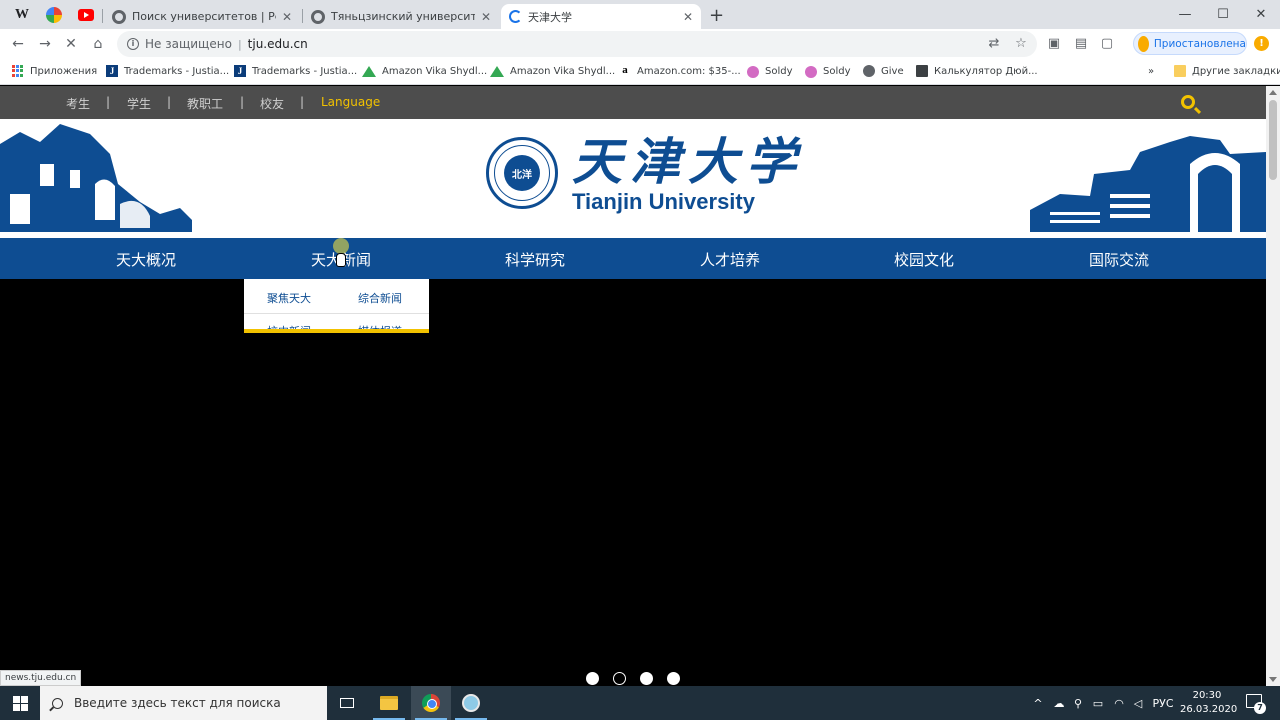 Image resolution: width=1280 pixels, height=720 pixels. Describe the element at coordinates (1208, 703) in the screenshot. I see `system-clock: 20:30 26.03.2020` at that location.